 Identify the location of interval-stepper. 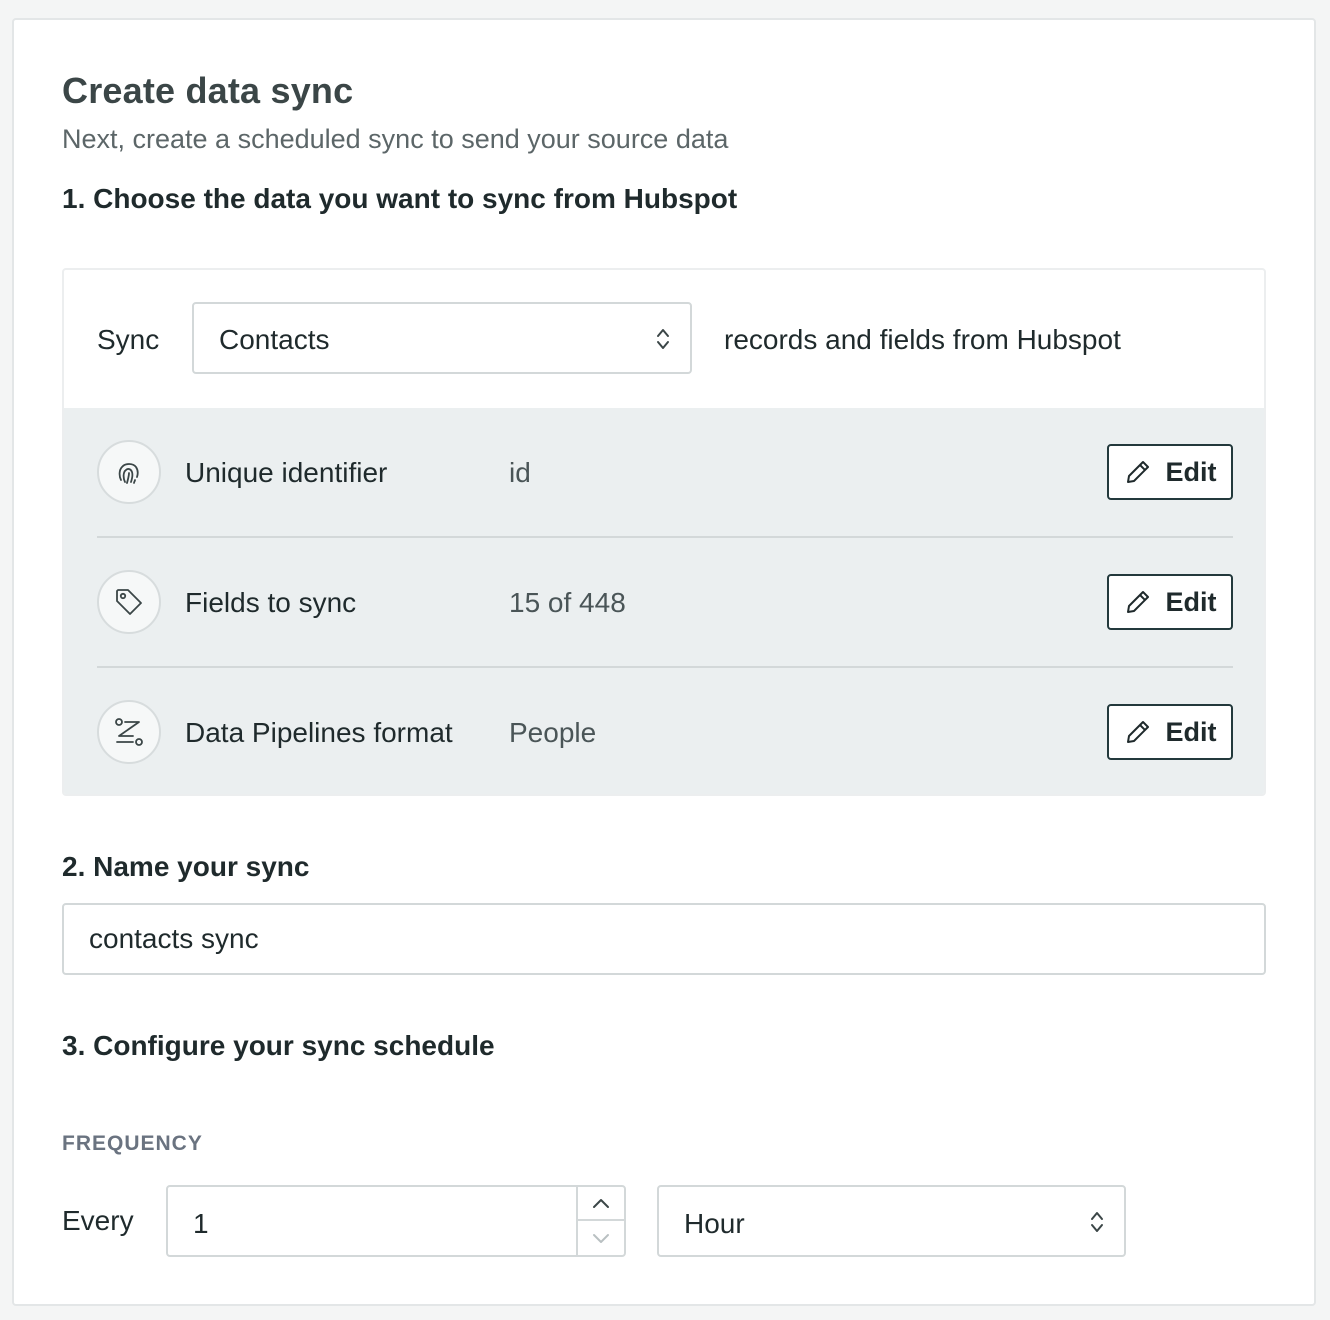
(600, 1221).